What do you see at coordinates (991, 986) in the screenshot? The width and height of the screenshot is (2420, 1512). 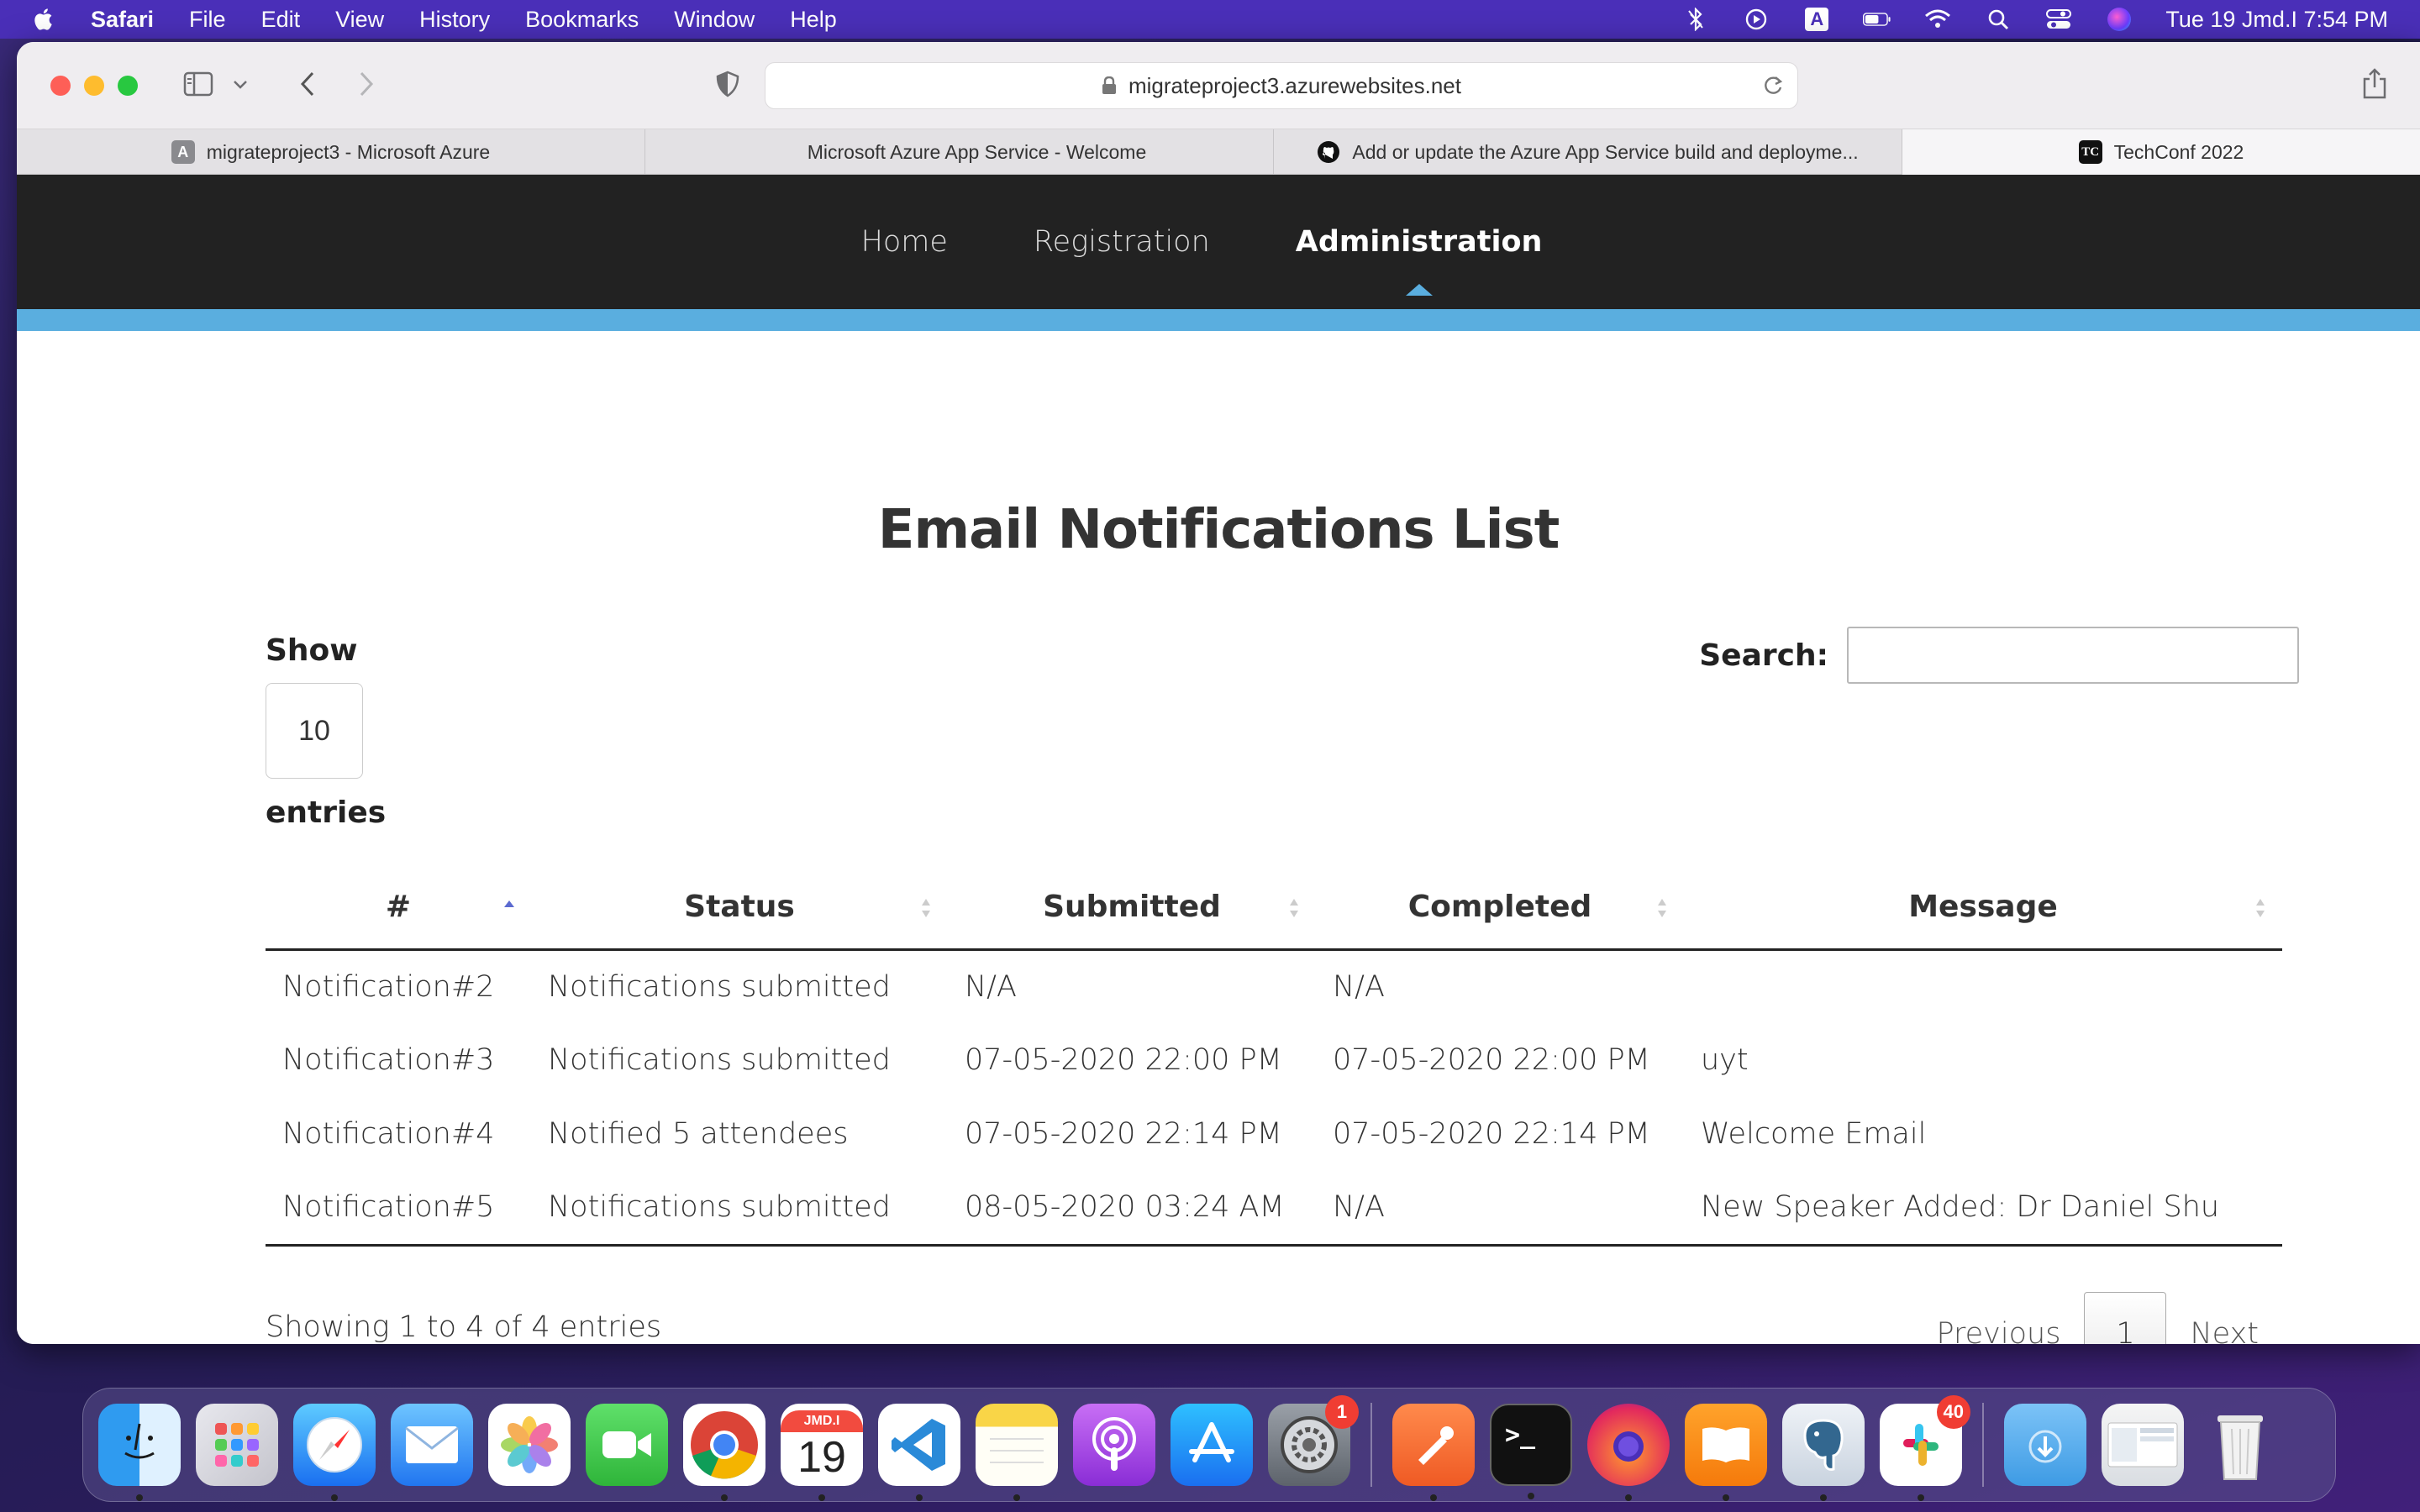 I see `cell-submitted: N/A` at bounding box center [991, 986].